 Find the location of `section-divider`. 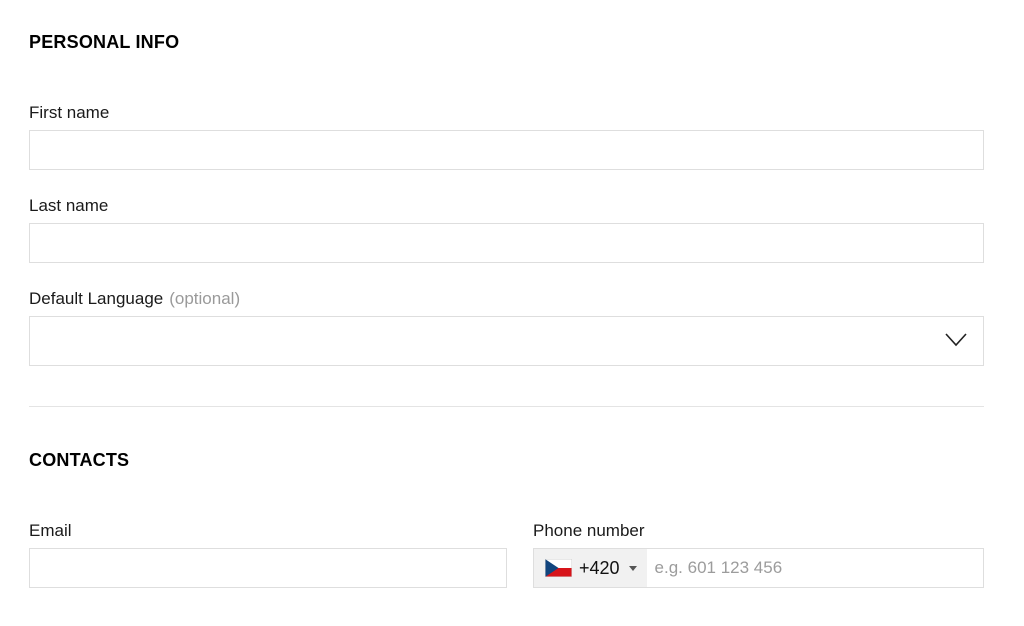

section-divider is located at coordinates (506, 406).